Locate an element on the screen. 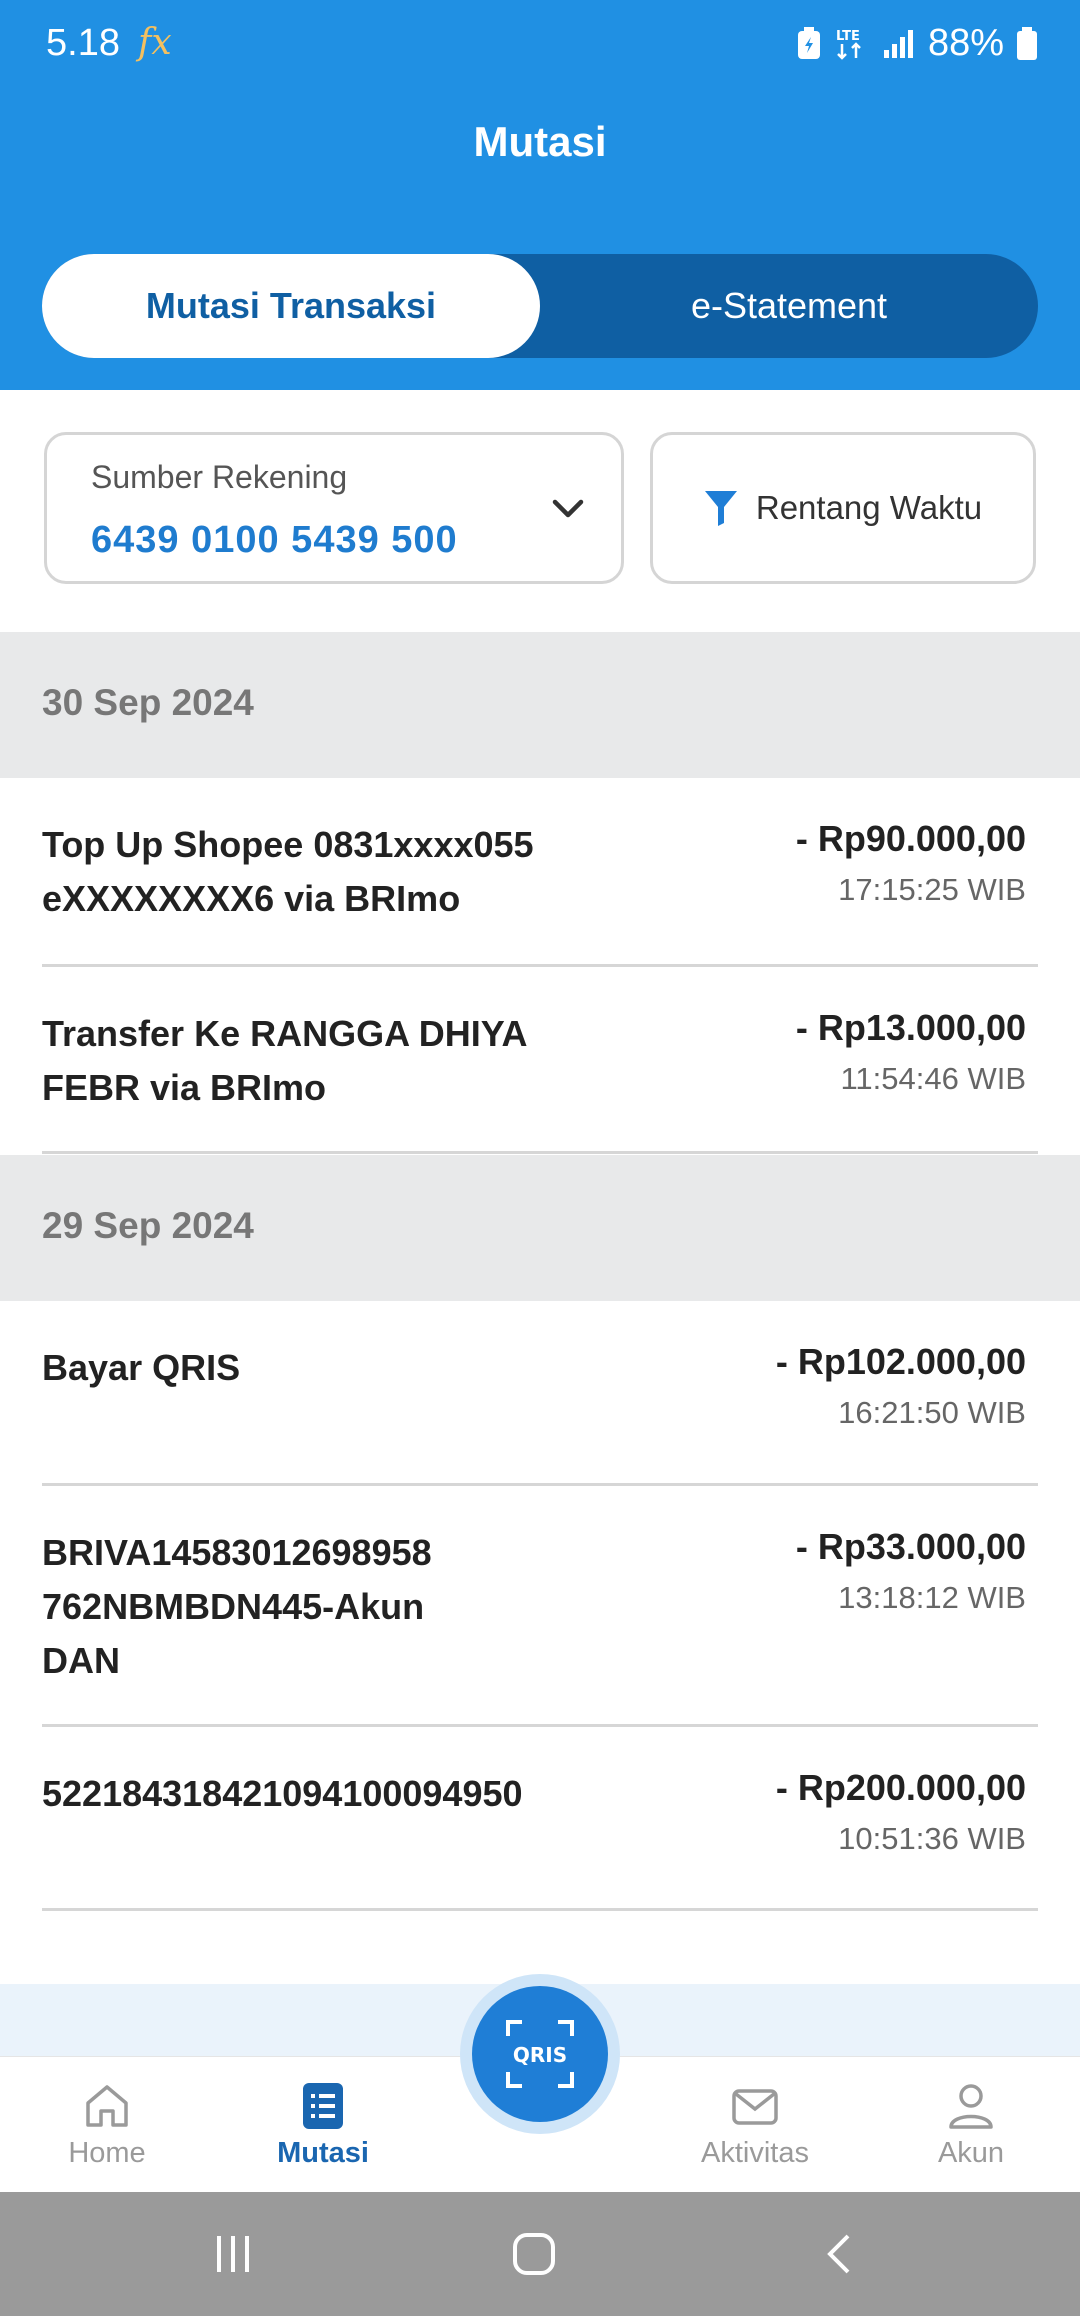  lte-icon: LTE is located at coordinates (848, 44).